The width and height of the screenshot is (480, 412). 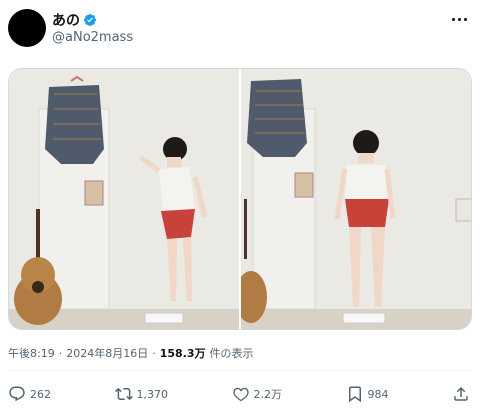 What do you see at coordinates (27, 28) in the screenshot?
I see `avatar` at bounding box center [27, 28].